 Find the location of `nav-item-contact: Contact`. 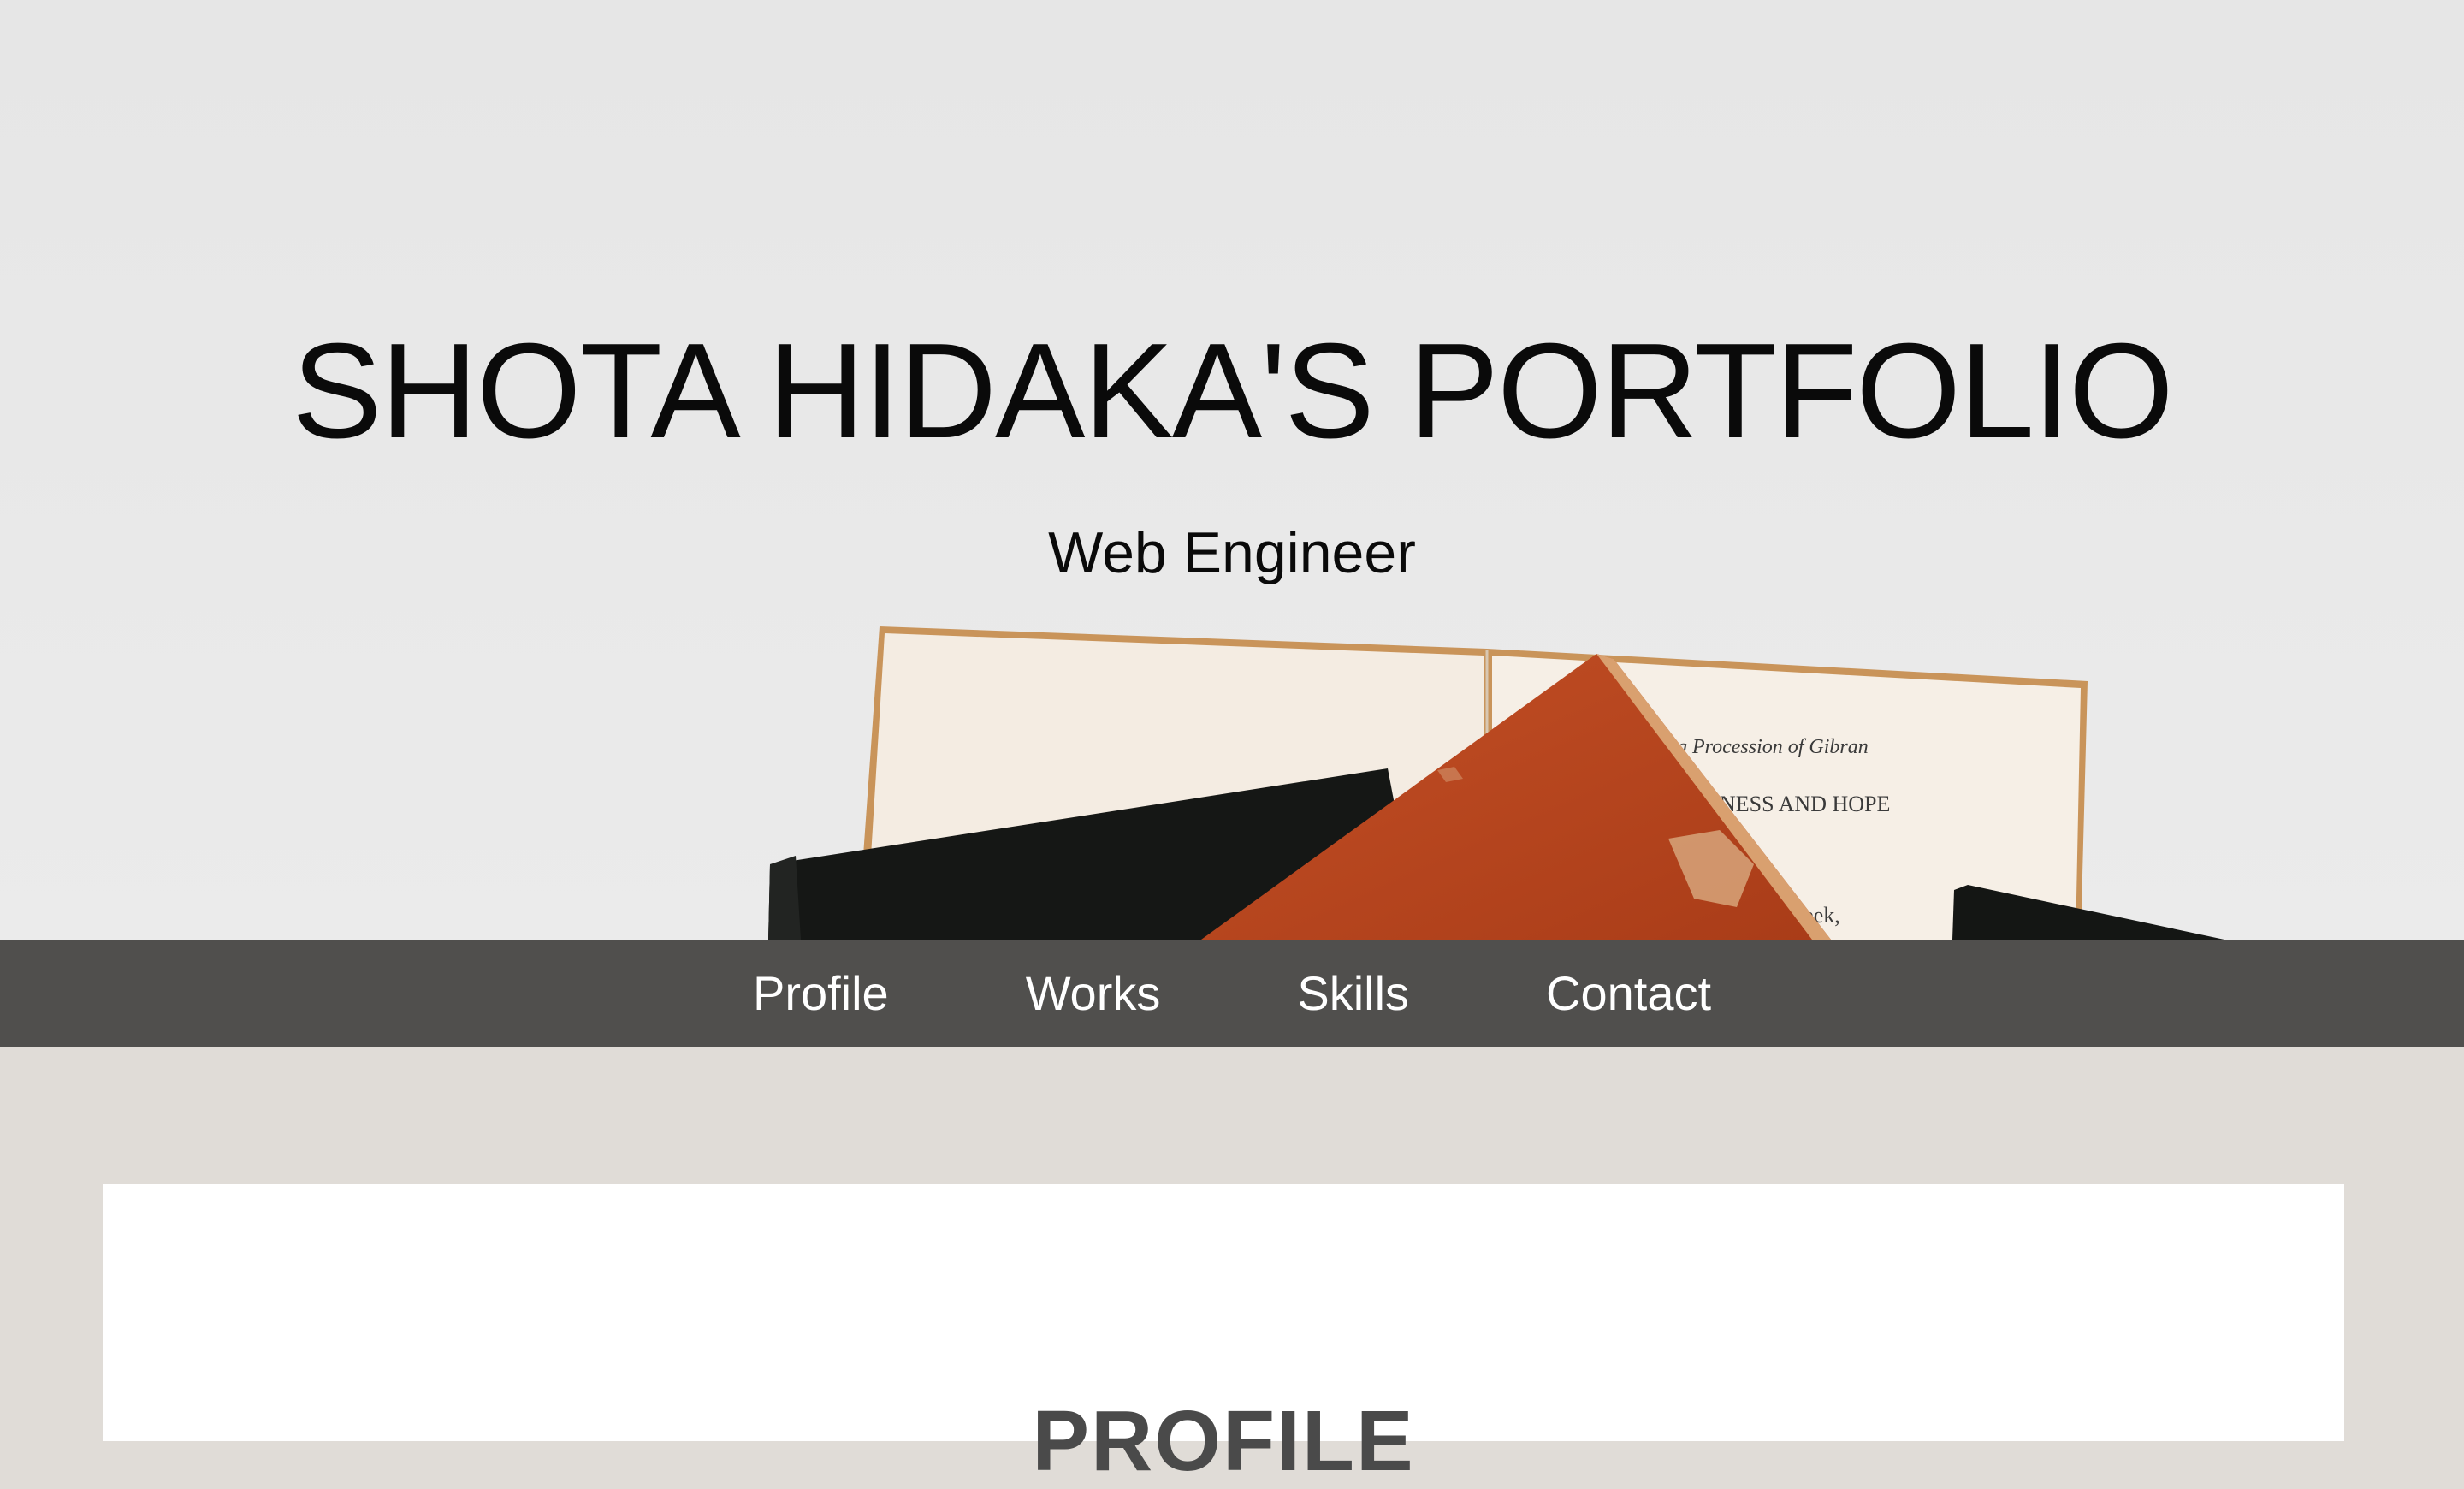

nav-item-contact: Contact is located at coordinates (1628, 994).